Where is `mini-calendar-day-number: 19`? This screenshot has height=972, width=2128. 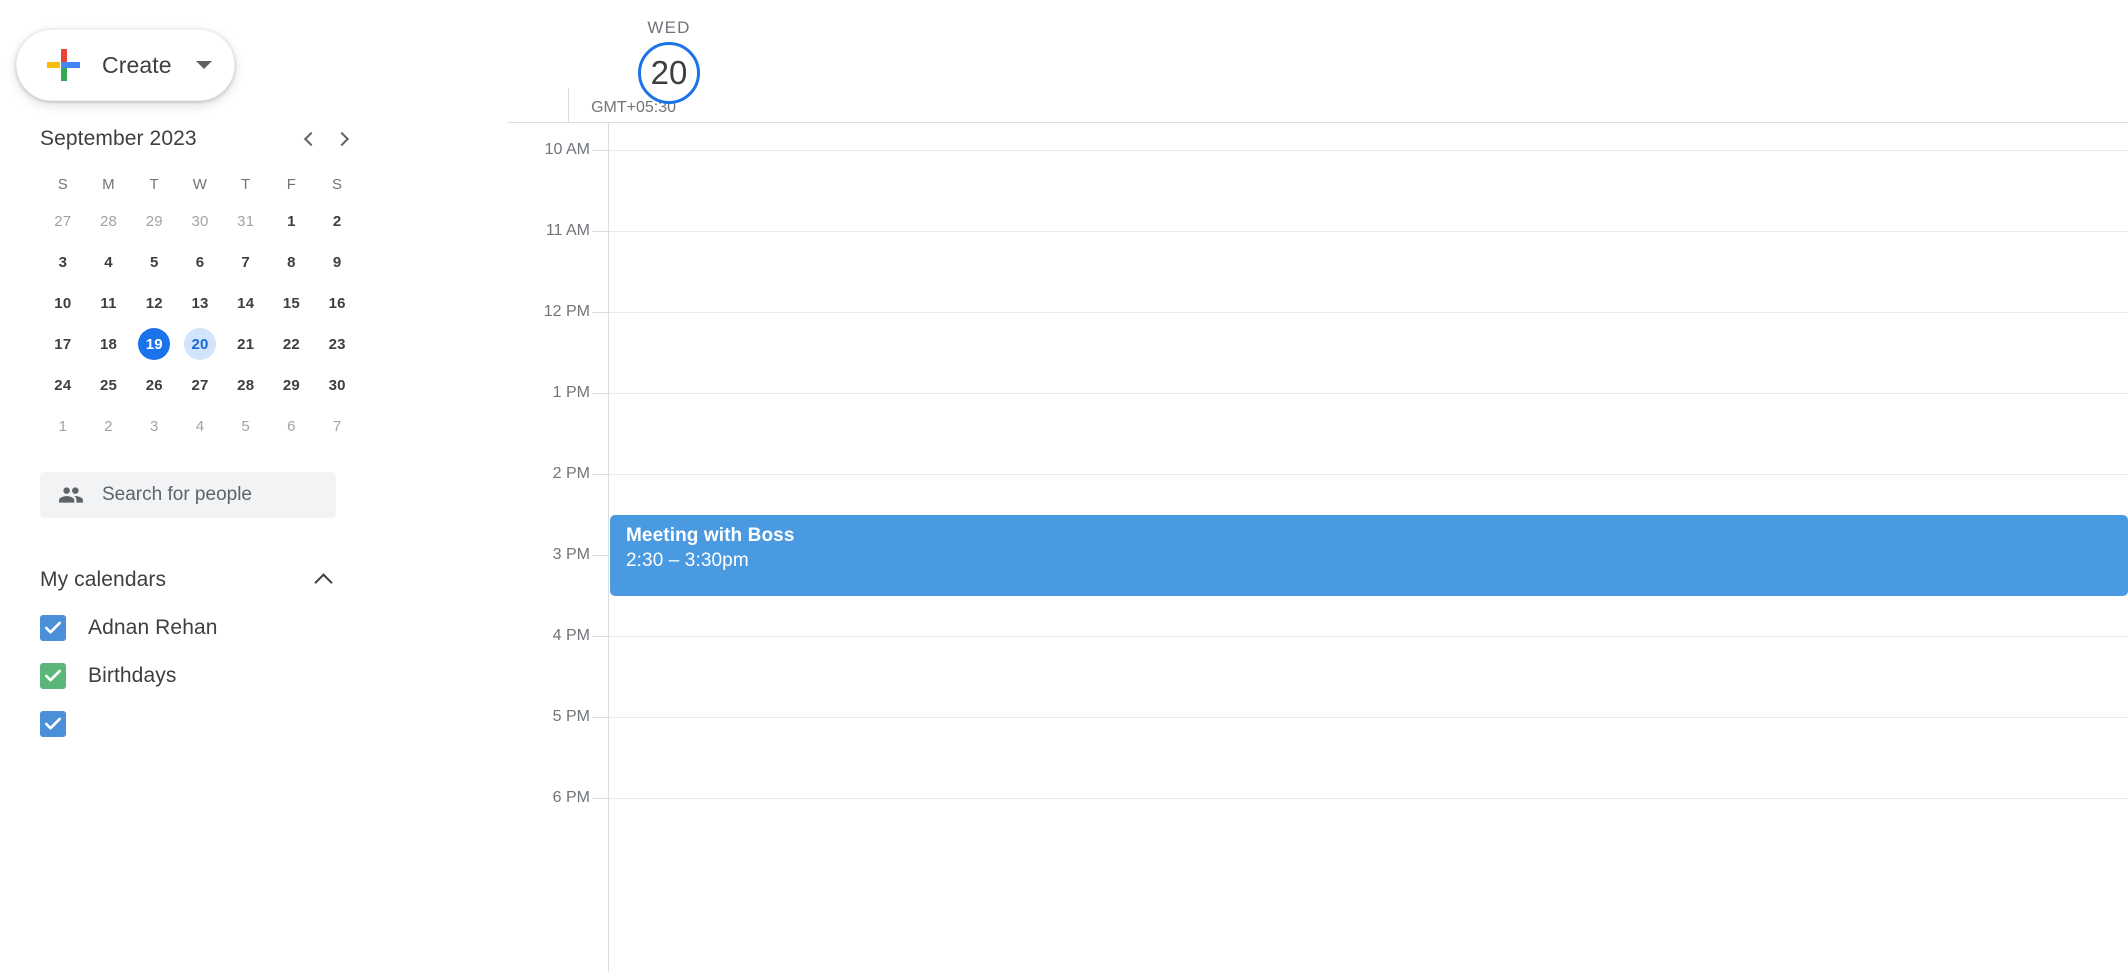
mini-calendar-day-number: 19 is located at coordinates (154, 344).